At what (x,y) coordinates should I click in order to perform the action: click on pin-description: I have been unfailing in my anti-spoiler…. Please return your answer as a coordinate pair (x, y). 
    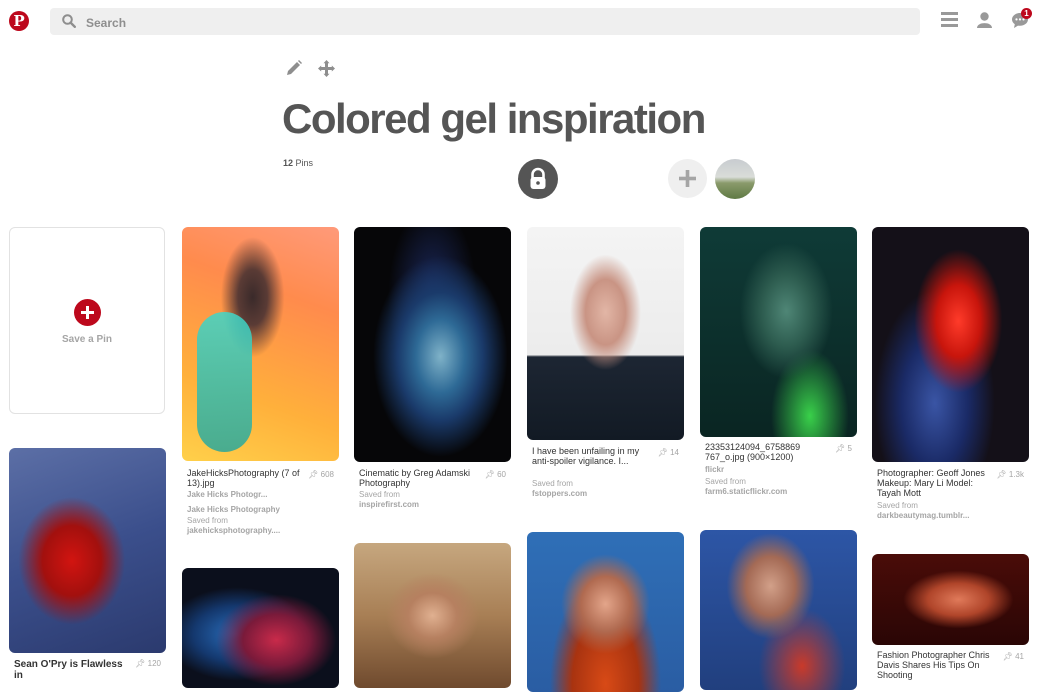
    Looking at the image, I should click on (586, 456).